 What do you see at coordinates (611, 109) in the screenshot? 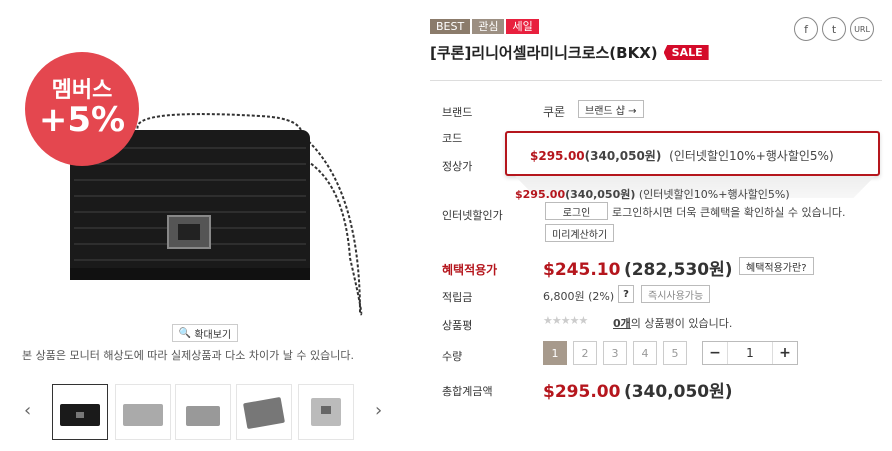
I see `brand-shop-button: 브랜드 샵 →` at bounding box center [611, 109].